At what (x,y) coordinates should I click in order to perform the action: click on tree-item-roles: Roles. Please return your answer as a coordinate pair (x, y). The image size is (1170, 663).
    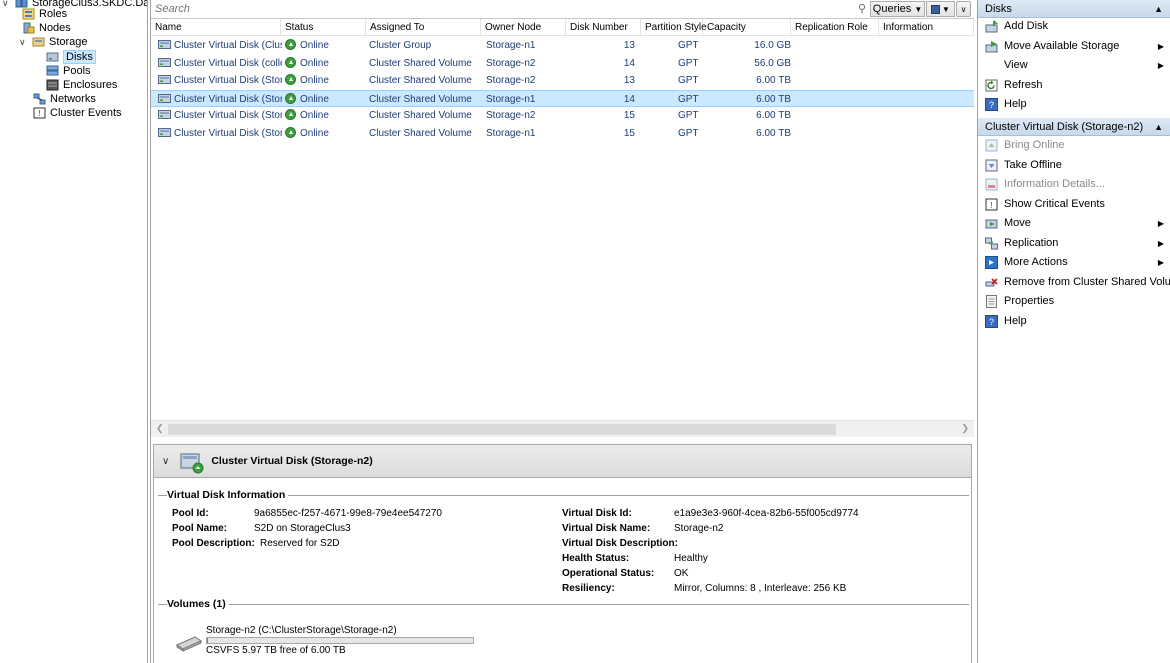
    Looking at the image, I should click on (44, 14).